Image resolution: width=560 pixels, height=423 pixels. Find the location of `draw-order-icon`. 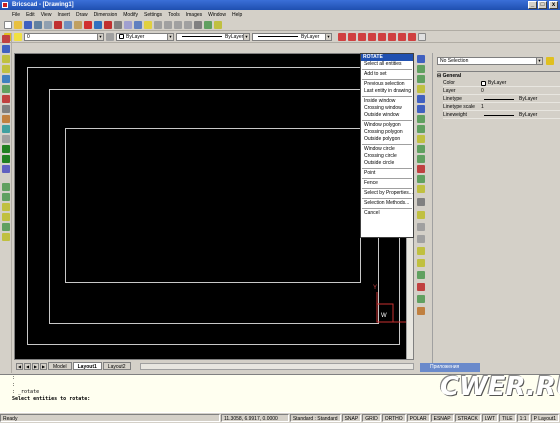

draw-order-icon is located at coordinates (421, 311).